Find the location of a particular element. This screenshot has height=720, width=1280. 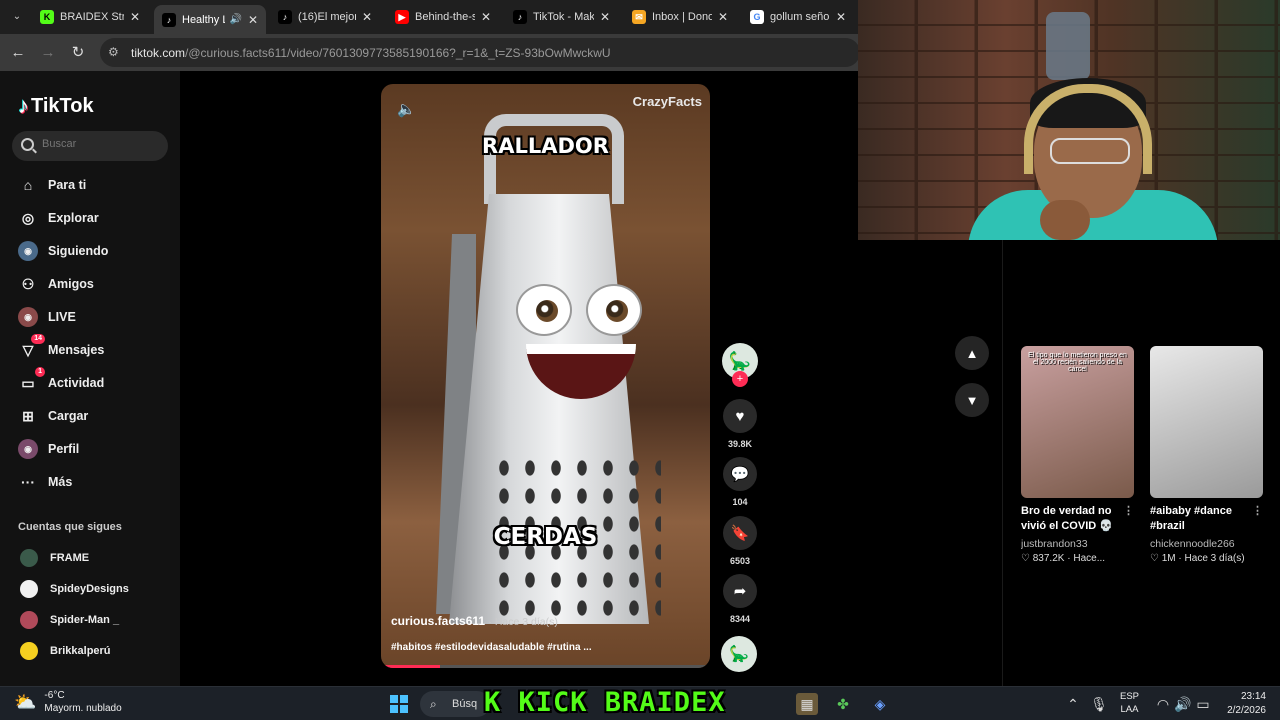

chevron-up-icon: ⌃ is located at coordinates (1073, 704).